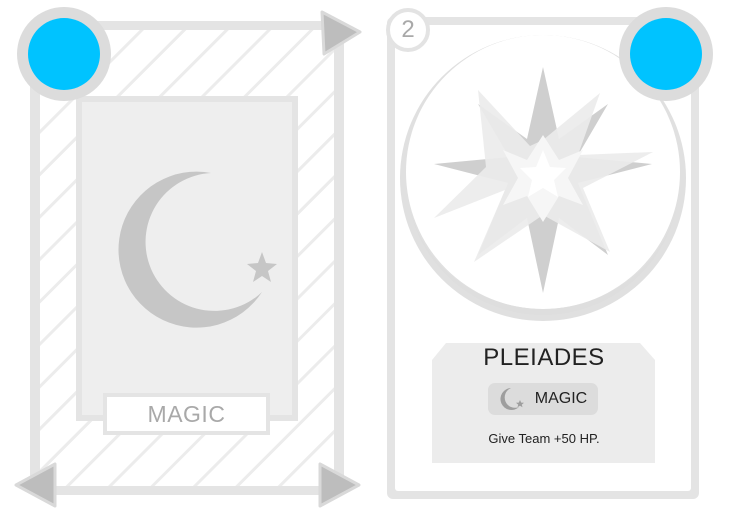 The width and height of the screenshot is (729, 519). Describe the element at coordinates (36, 485) in the screenshot. I see `arrow-bottom-left-icon` at that location.